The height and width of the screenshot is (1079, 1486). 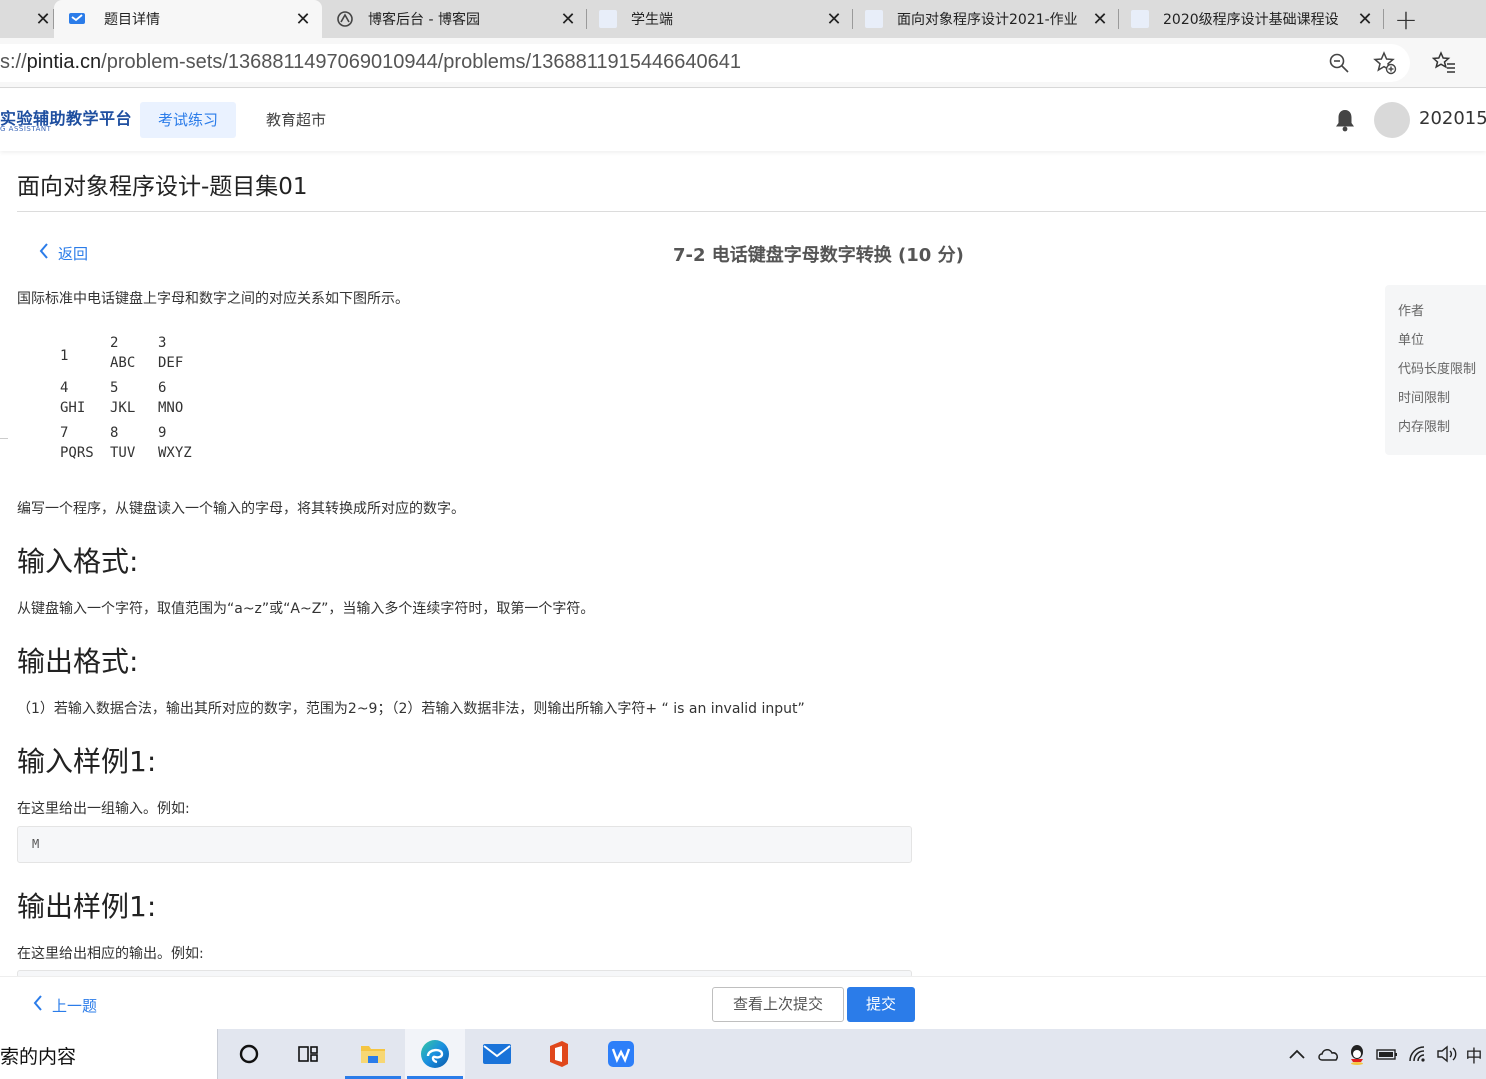 What do you see at coordinates (464, 844) in the screenshot?
I see `sample-input-code: M` at bounding box center [464, 844].